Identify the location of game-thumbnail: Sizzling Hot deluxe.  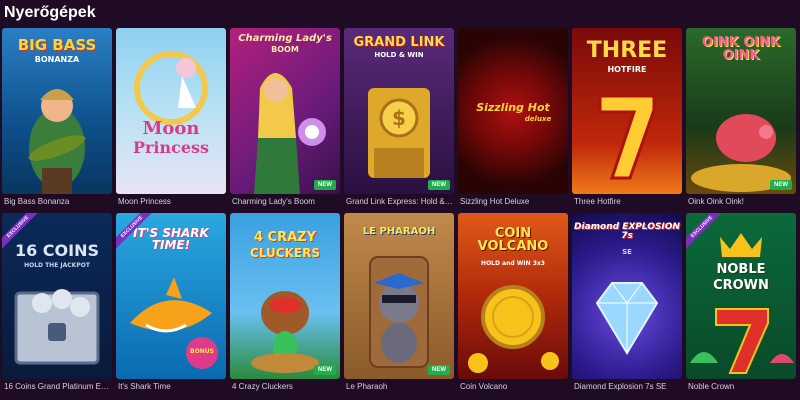
(513, 111).